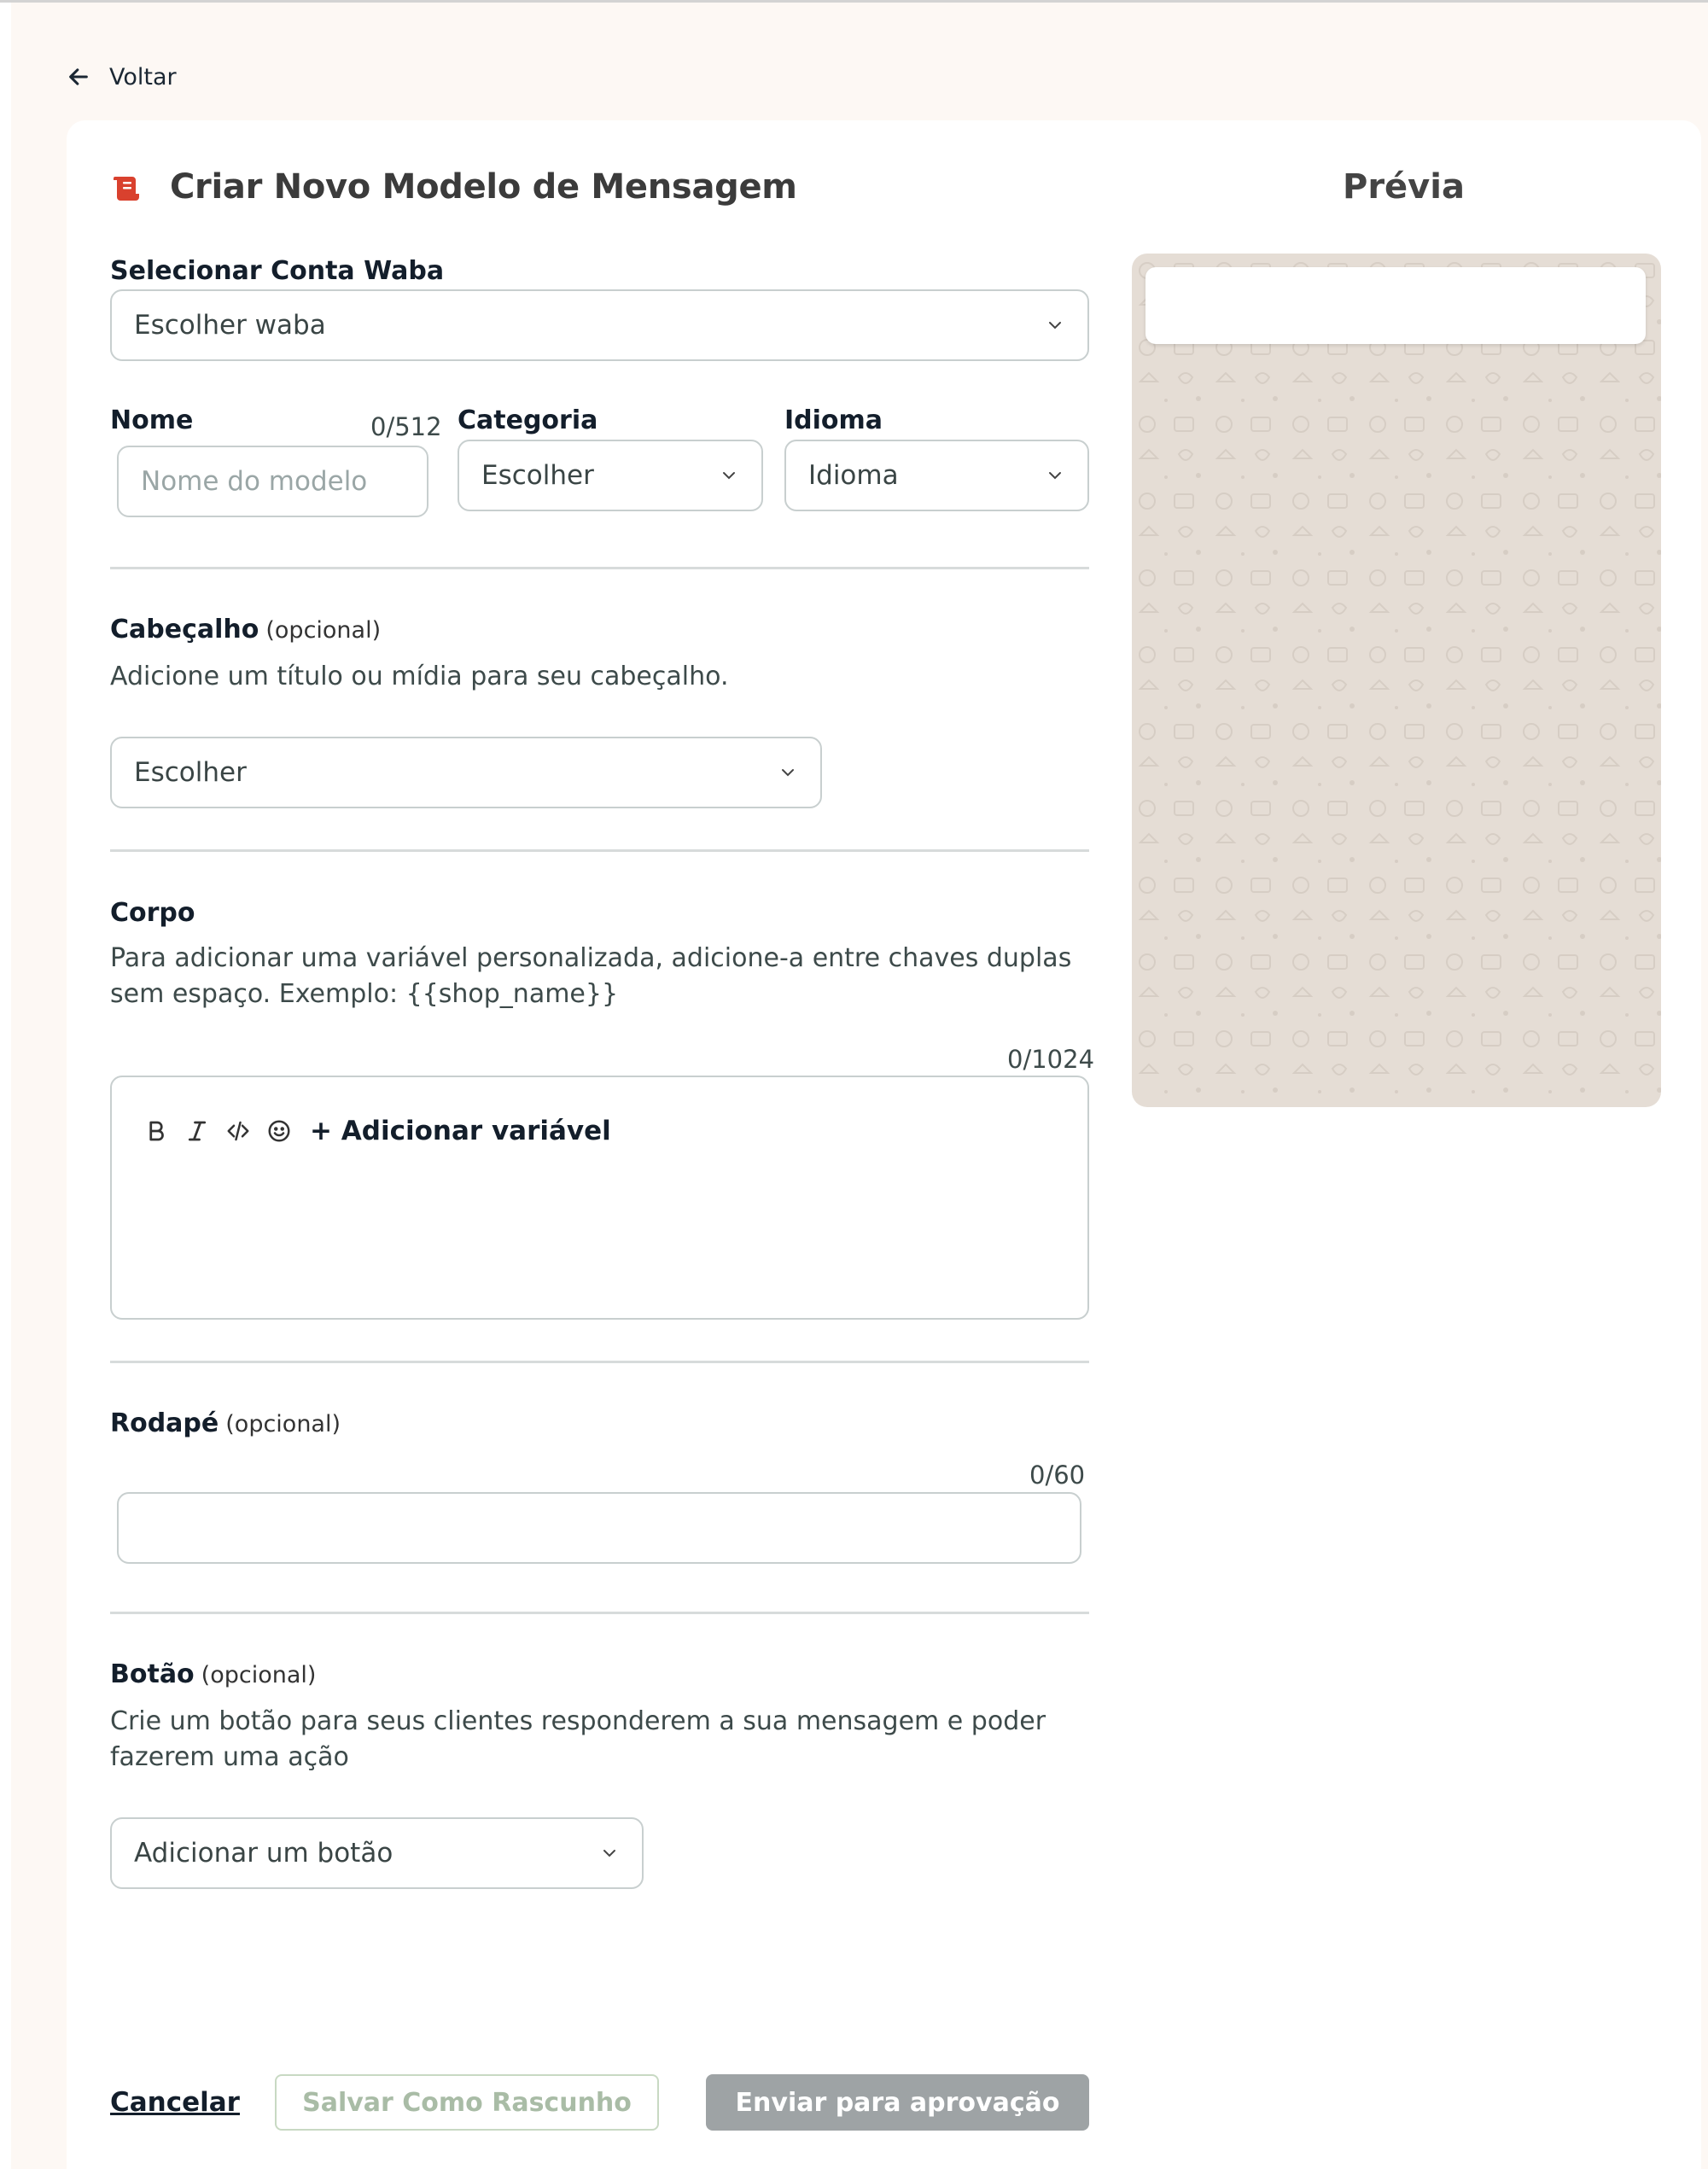 Image resolution: width=1708 pixels, height=2169 pixels. Describe the element at coordinates (897, 2103) in the screenshot. I see `submit-for-approval-button: Enviar para aprovação` at that location.